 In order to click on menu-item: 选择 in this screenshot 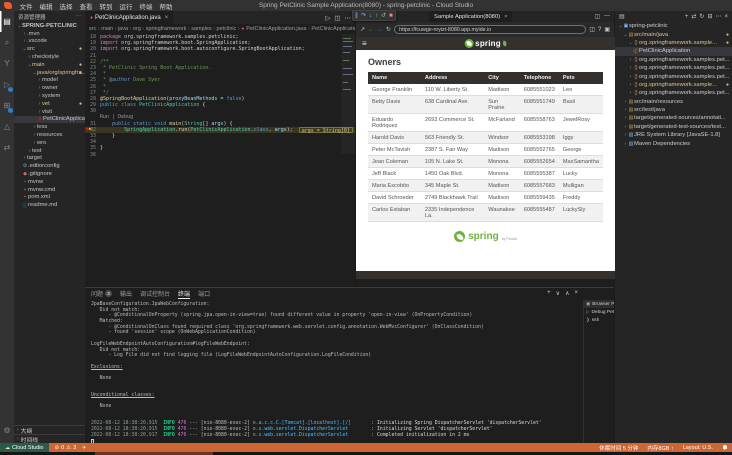, I will do `click(66, 6)`.